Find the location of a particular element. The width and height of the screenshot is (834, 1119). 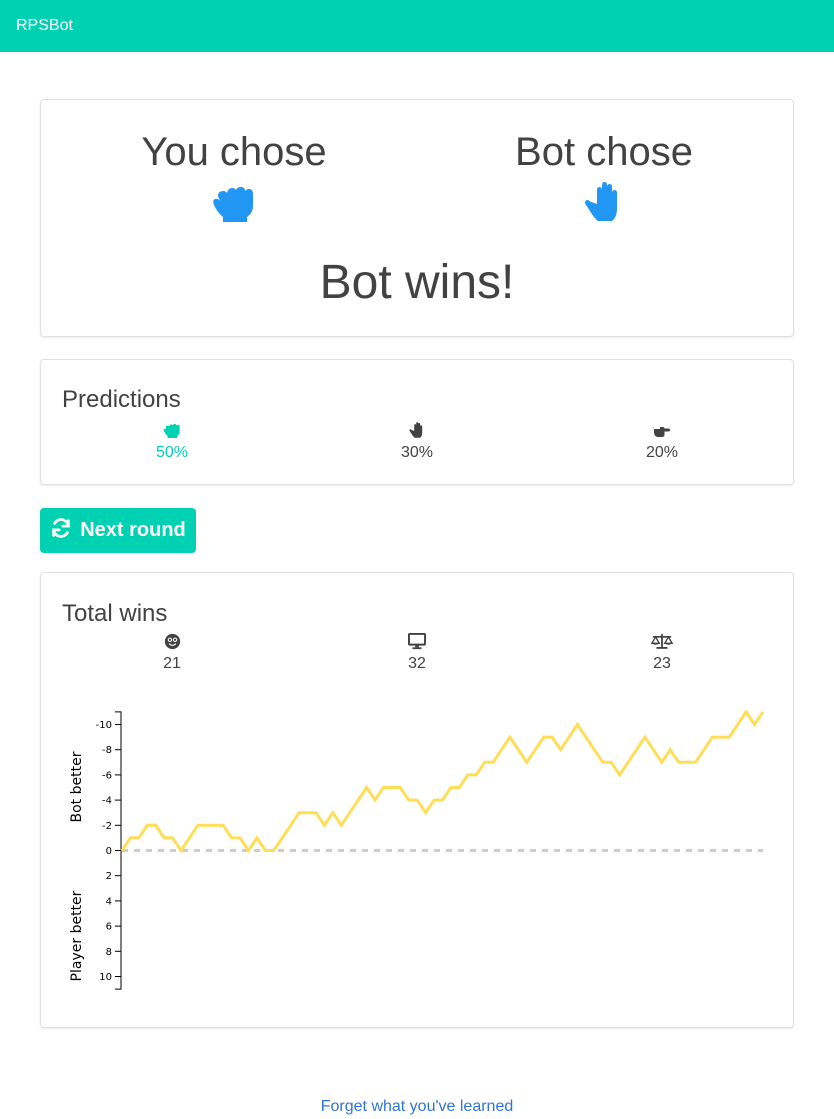

prediction-value: 30% is located at coordinates (417, 452).